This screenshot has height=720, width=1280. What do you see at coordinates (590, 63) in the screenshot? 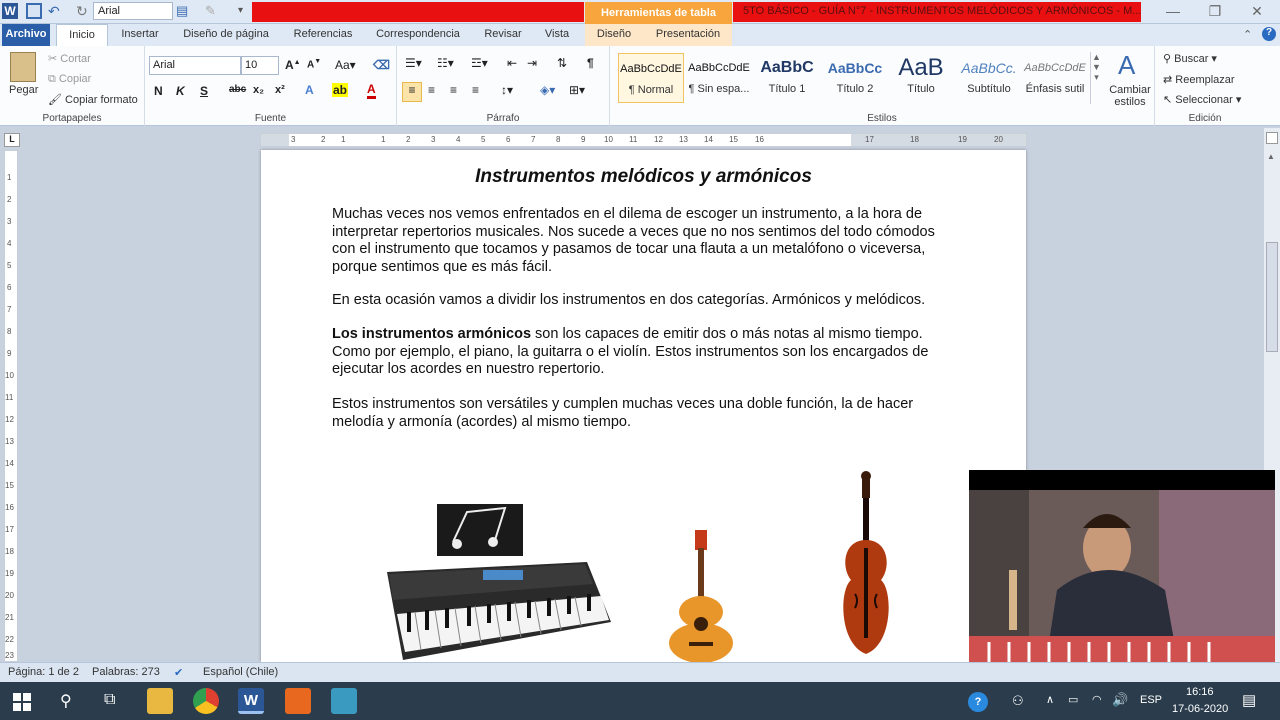
I see `show-marks-icon: ¶` at bounding box center [590, 63].